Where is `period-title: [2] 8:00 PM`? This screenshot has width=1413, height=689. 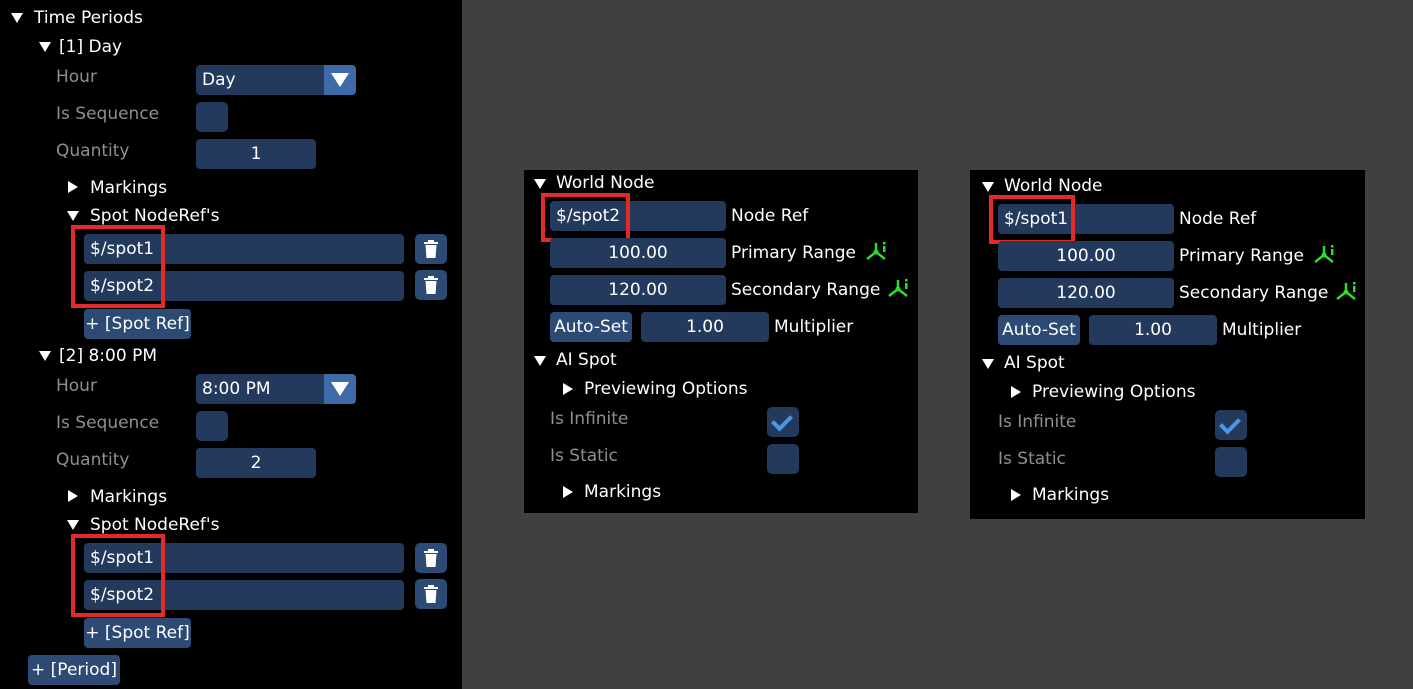 period-title: [2] 8:00 PM is located at coordinates (108, 356).